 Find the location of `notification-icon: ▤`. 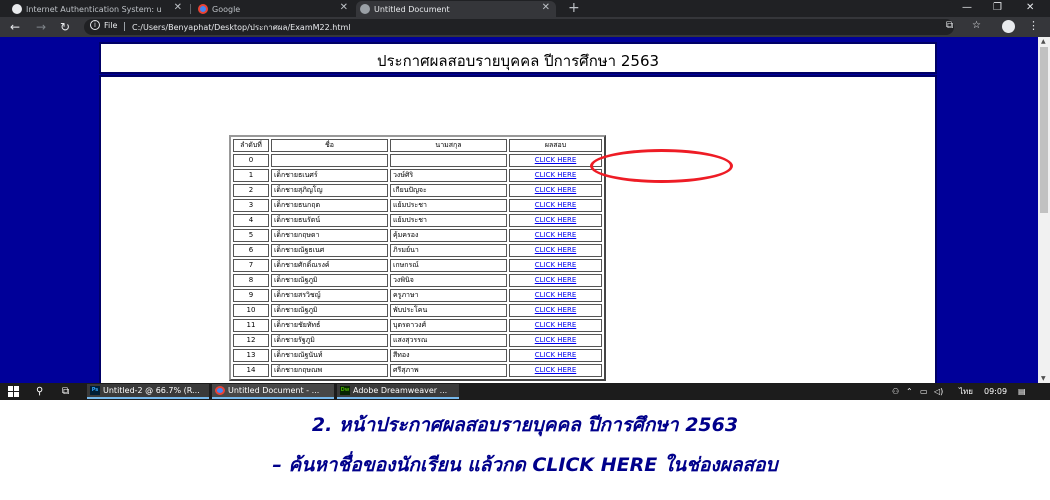

notification-icon: ▤ is located at coordinates (1022, 391).